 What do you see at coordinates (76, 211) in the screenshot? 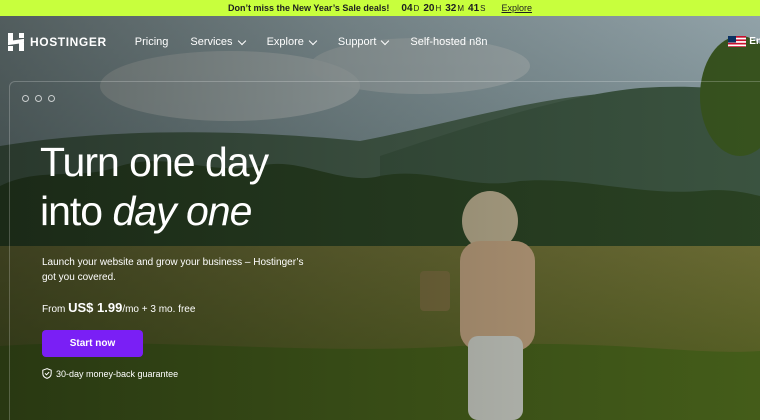
I see `headline-line-2-plain: into` at bounding box center [76, 211].